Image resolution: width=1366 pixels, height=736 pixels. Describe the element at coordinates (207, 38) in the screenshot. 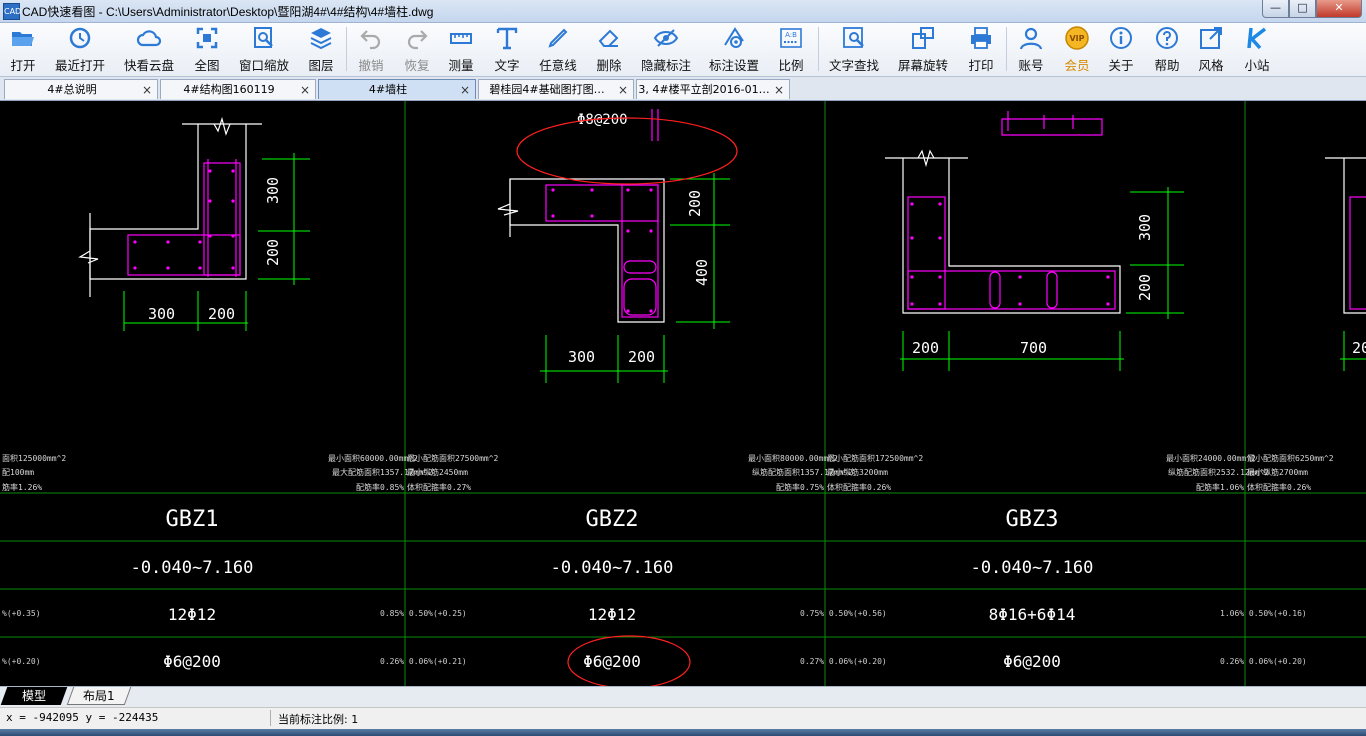

I see `fullview-icon` at that location.